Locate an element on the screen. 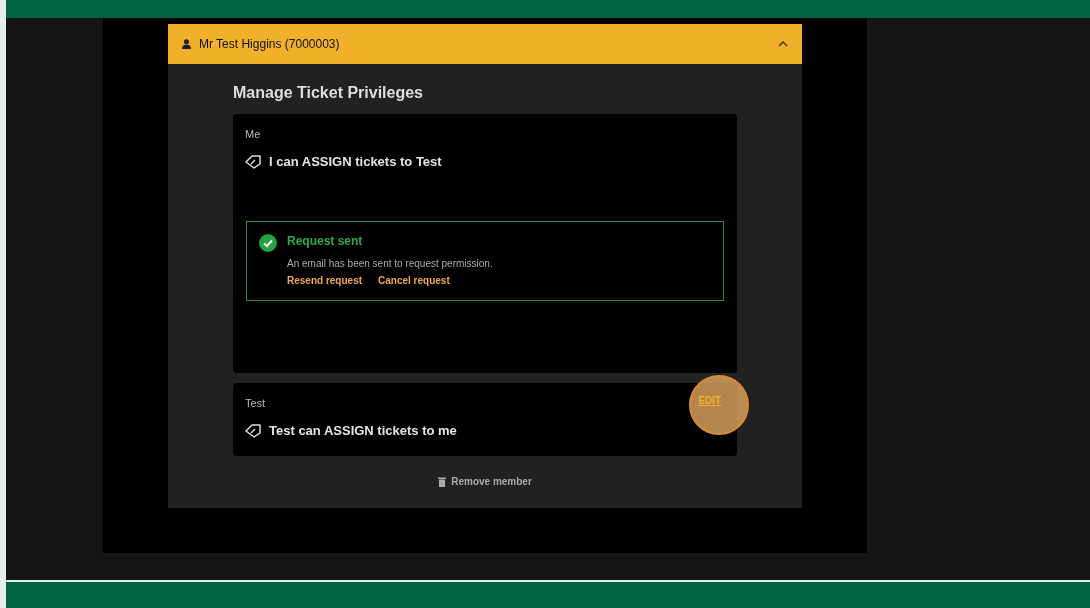 Image resolution: width=1090 pixels, height=608 pixels. person-icon is located at coordinates (186, 44).